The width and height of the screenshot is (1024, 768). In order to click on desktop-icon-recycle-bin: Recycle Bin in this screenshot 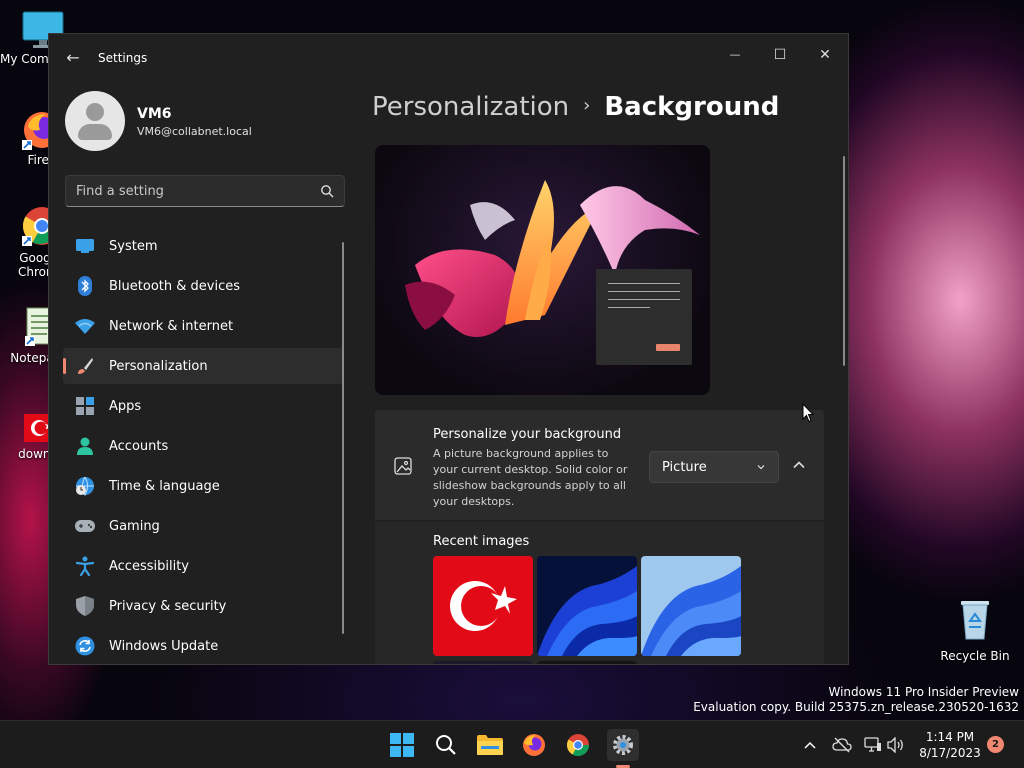, I will do `click(975, 630)`.